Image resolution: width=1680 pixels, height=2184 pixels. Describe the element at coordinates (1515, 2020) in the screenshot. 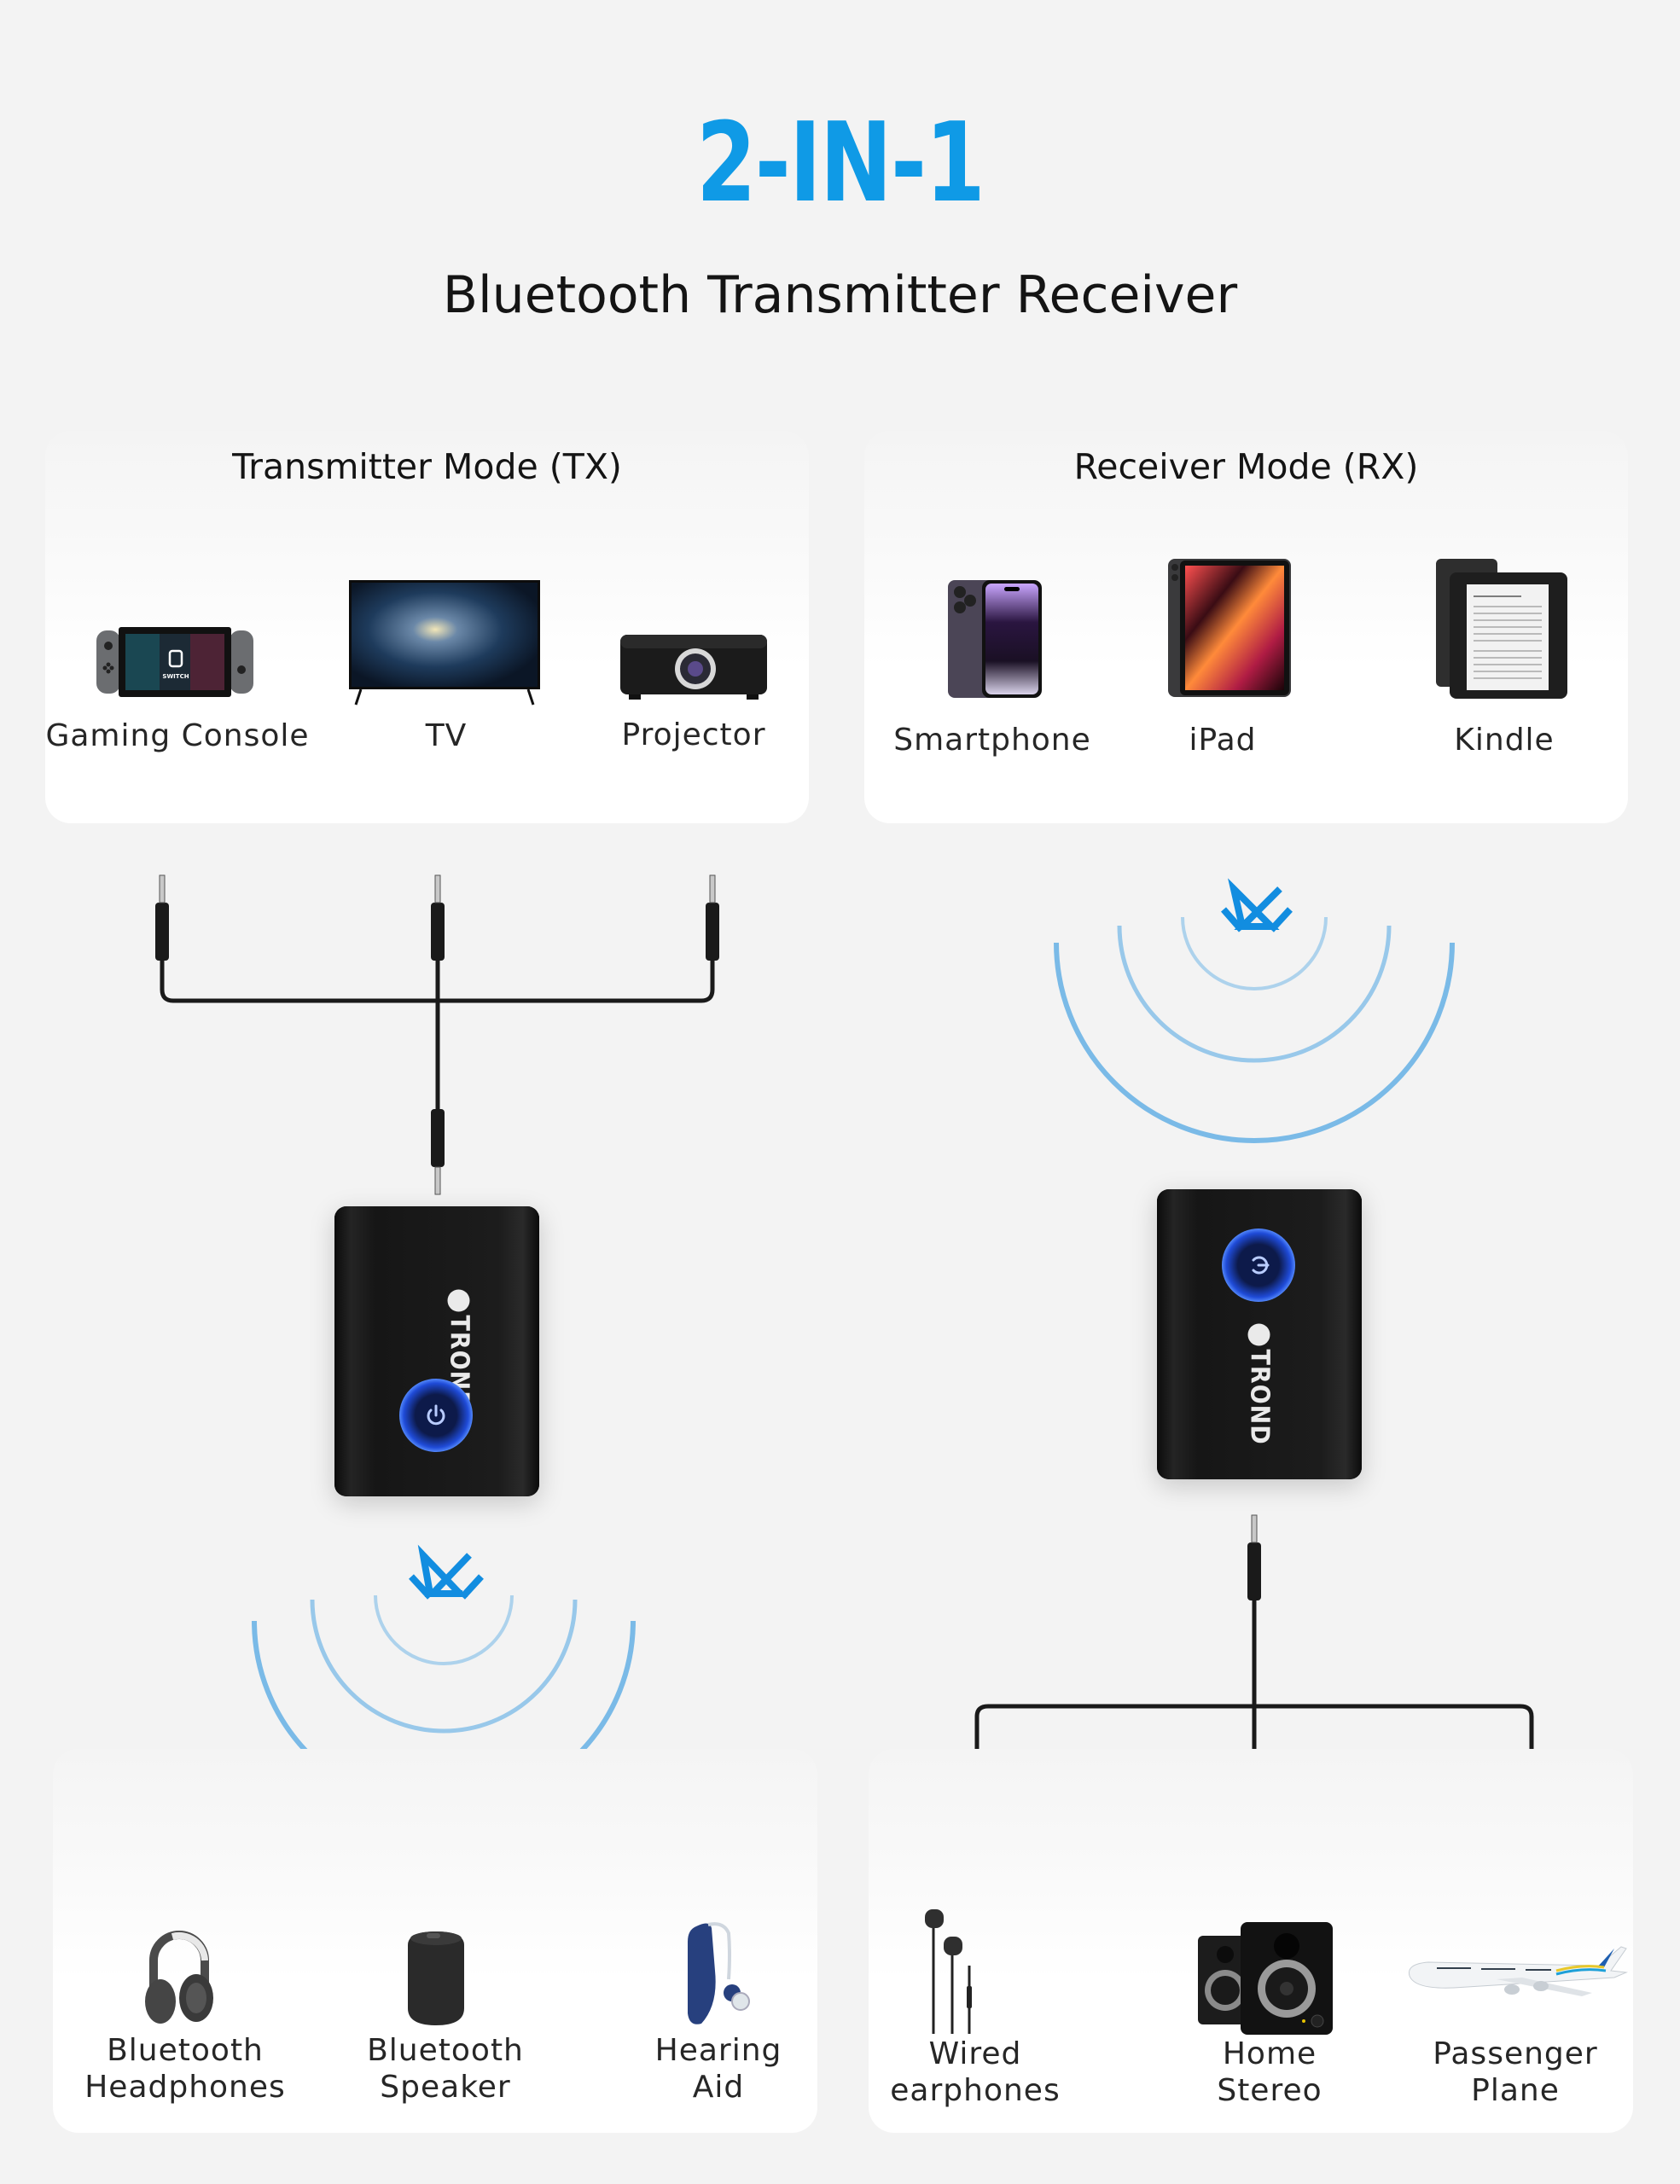

I see `output-item-passenger-plane: Passenger Plane` at that location.